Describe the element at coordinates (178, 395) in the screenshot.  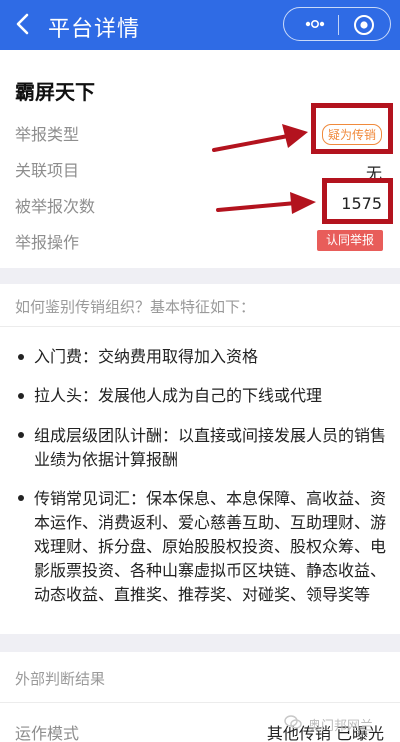
I see `guide-item: 拉人头：发展他人成为自己的下线或代理` at that location.